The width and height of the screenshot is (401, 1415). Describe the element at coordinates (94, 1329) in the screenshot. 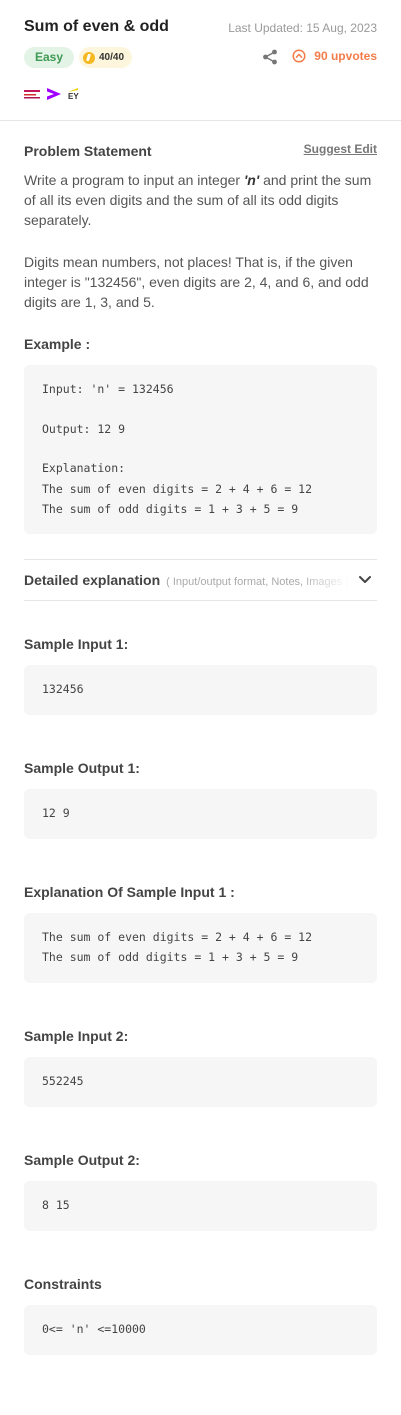

I see `constraints-value: 0<= 'n' <=10000` at that location.